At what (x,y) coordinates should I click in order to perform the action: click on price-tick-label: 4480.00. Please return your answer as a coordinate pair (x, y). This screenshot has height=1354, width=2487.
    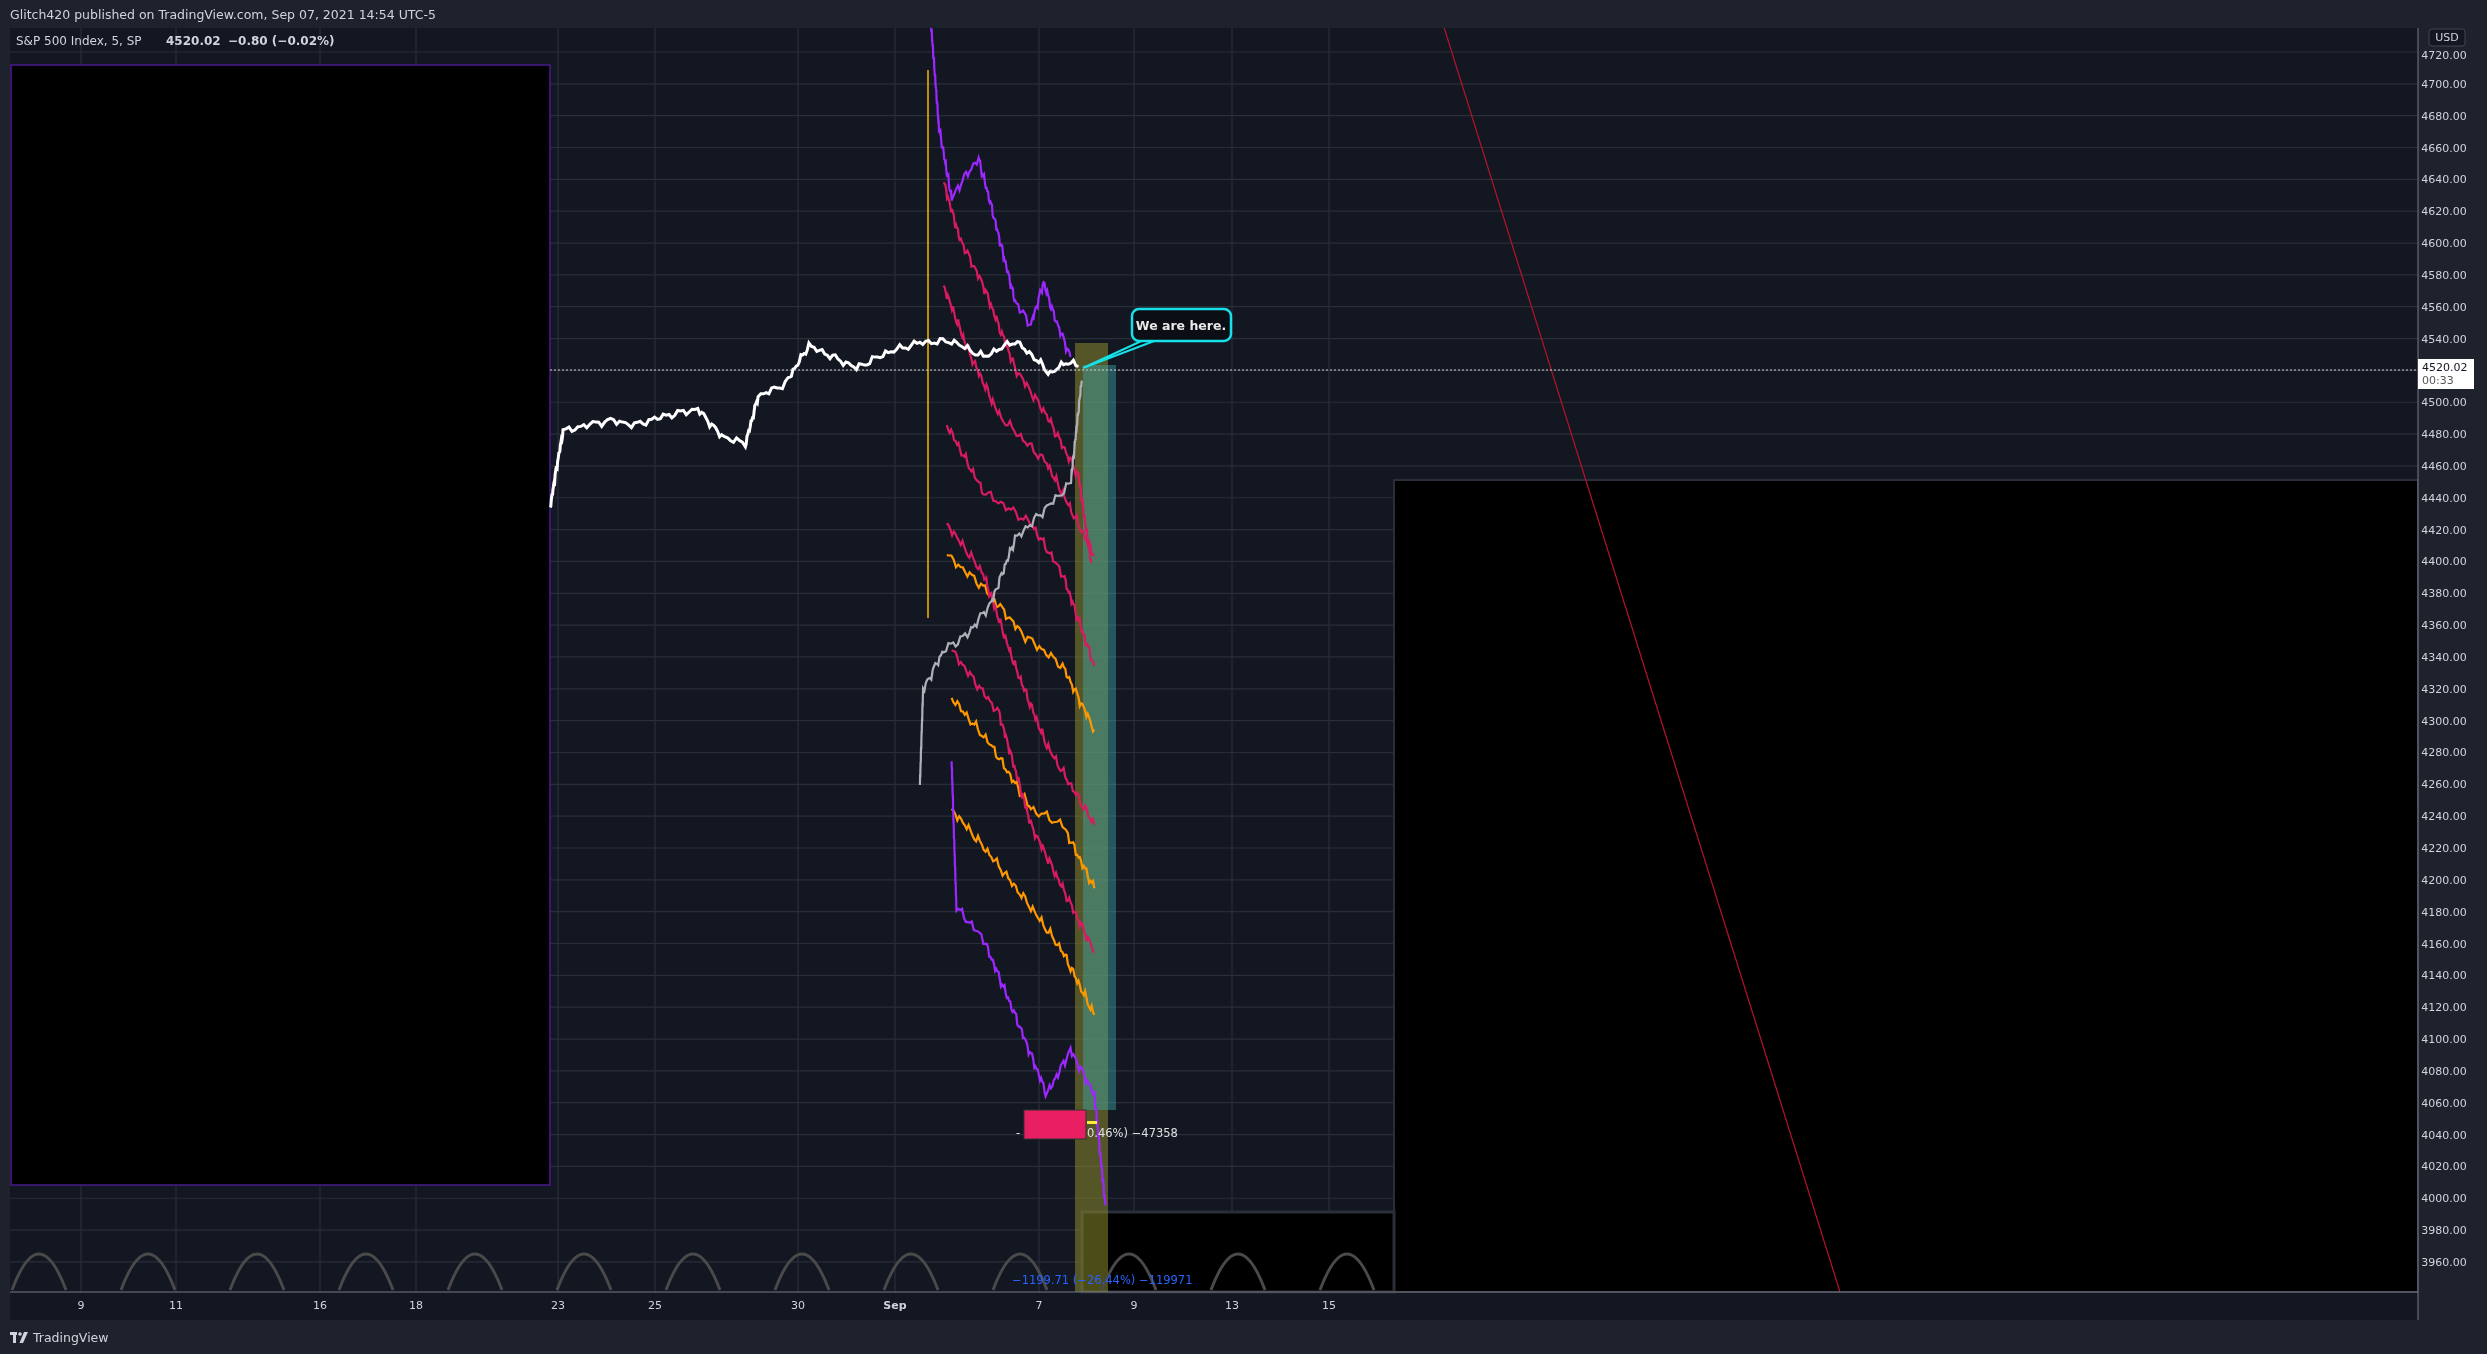
    Looking at the image, I should click on (2444, 435).